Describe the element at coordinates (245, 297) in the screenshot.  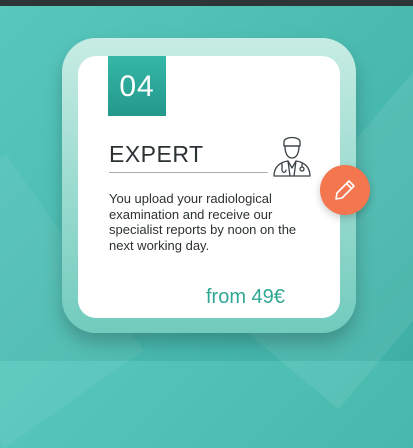
I see `price-label: from 49€` at that location.